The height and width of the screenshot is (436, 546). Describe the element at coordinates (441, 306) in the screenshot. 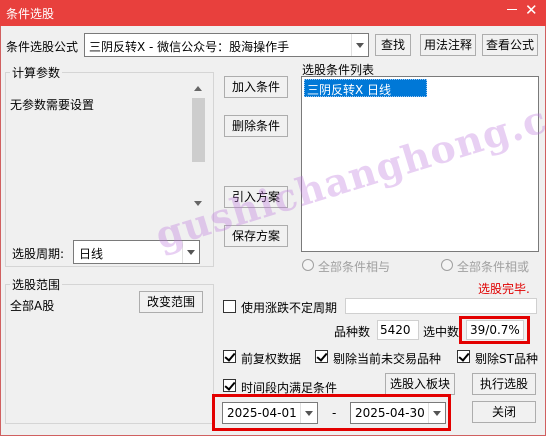

I see `indefinite-period-input` at that location.